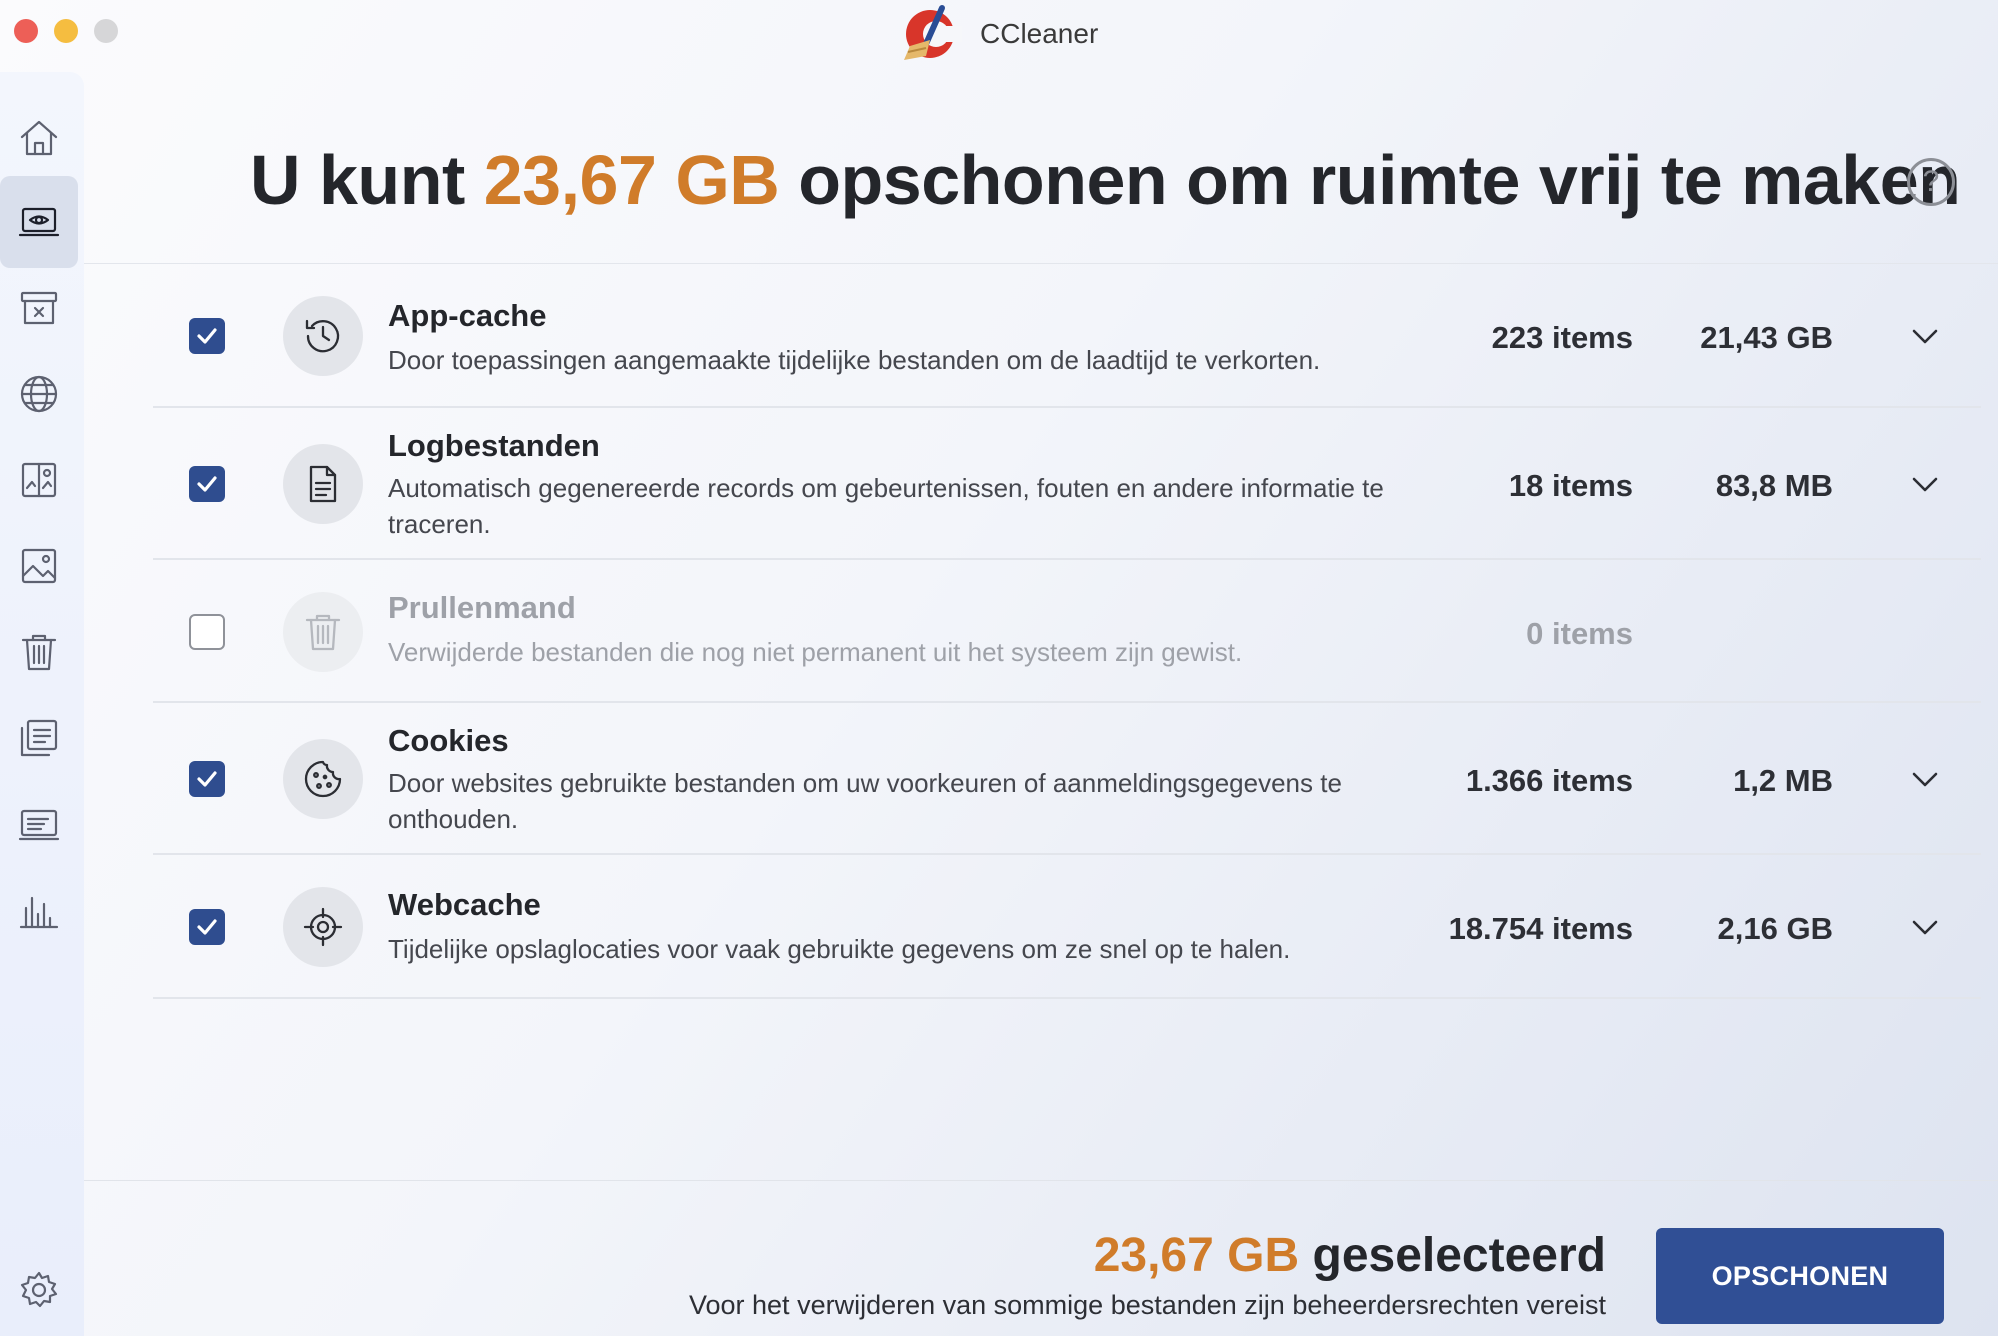  What do you see at coordinates (1540, 928) in the screenshot?
I see `category-item-count: 18.754 items` at bounding box center [1540, 928].